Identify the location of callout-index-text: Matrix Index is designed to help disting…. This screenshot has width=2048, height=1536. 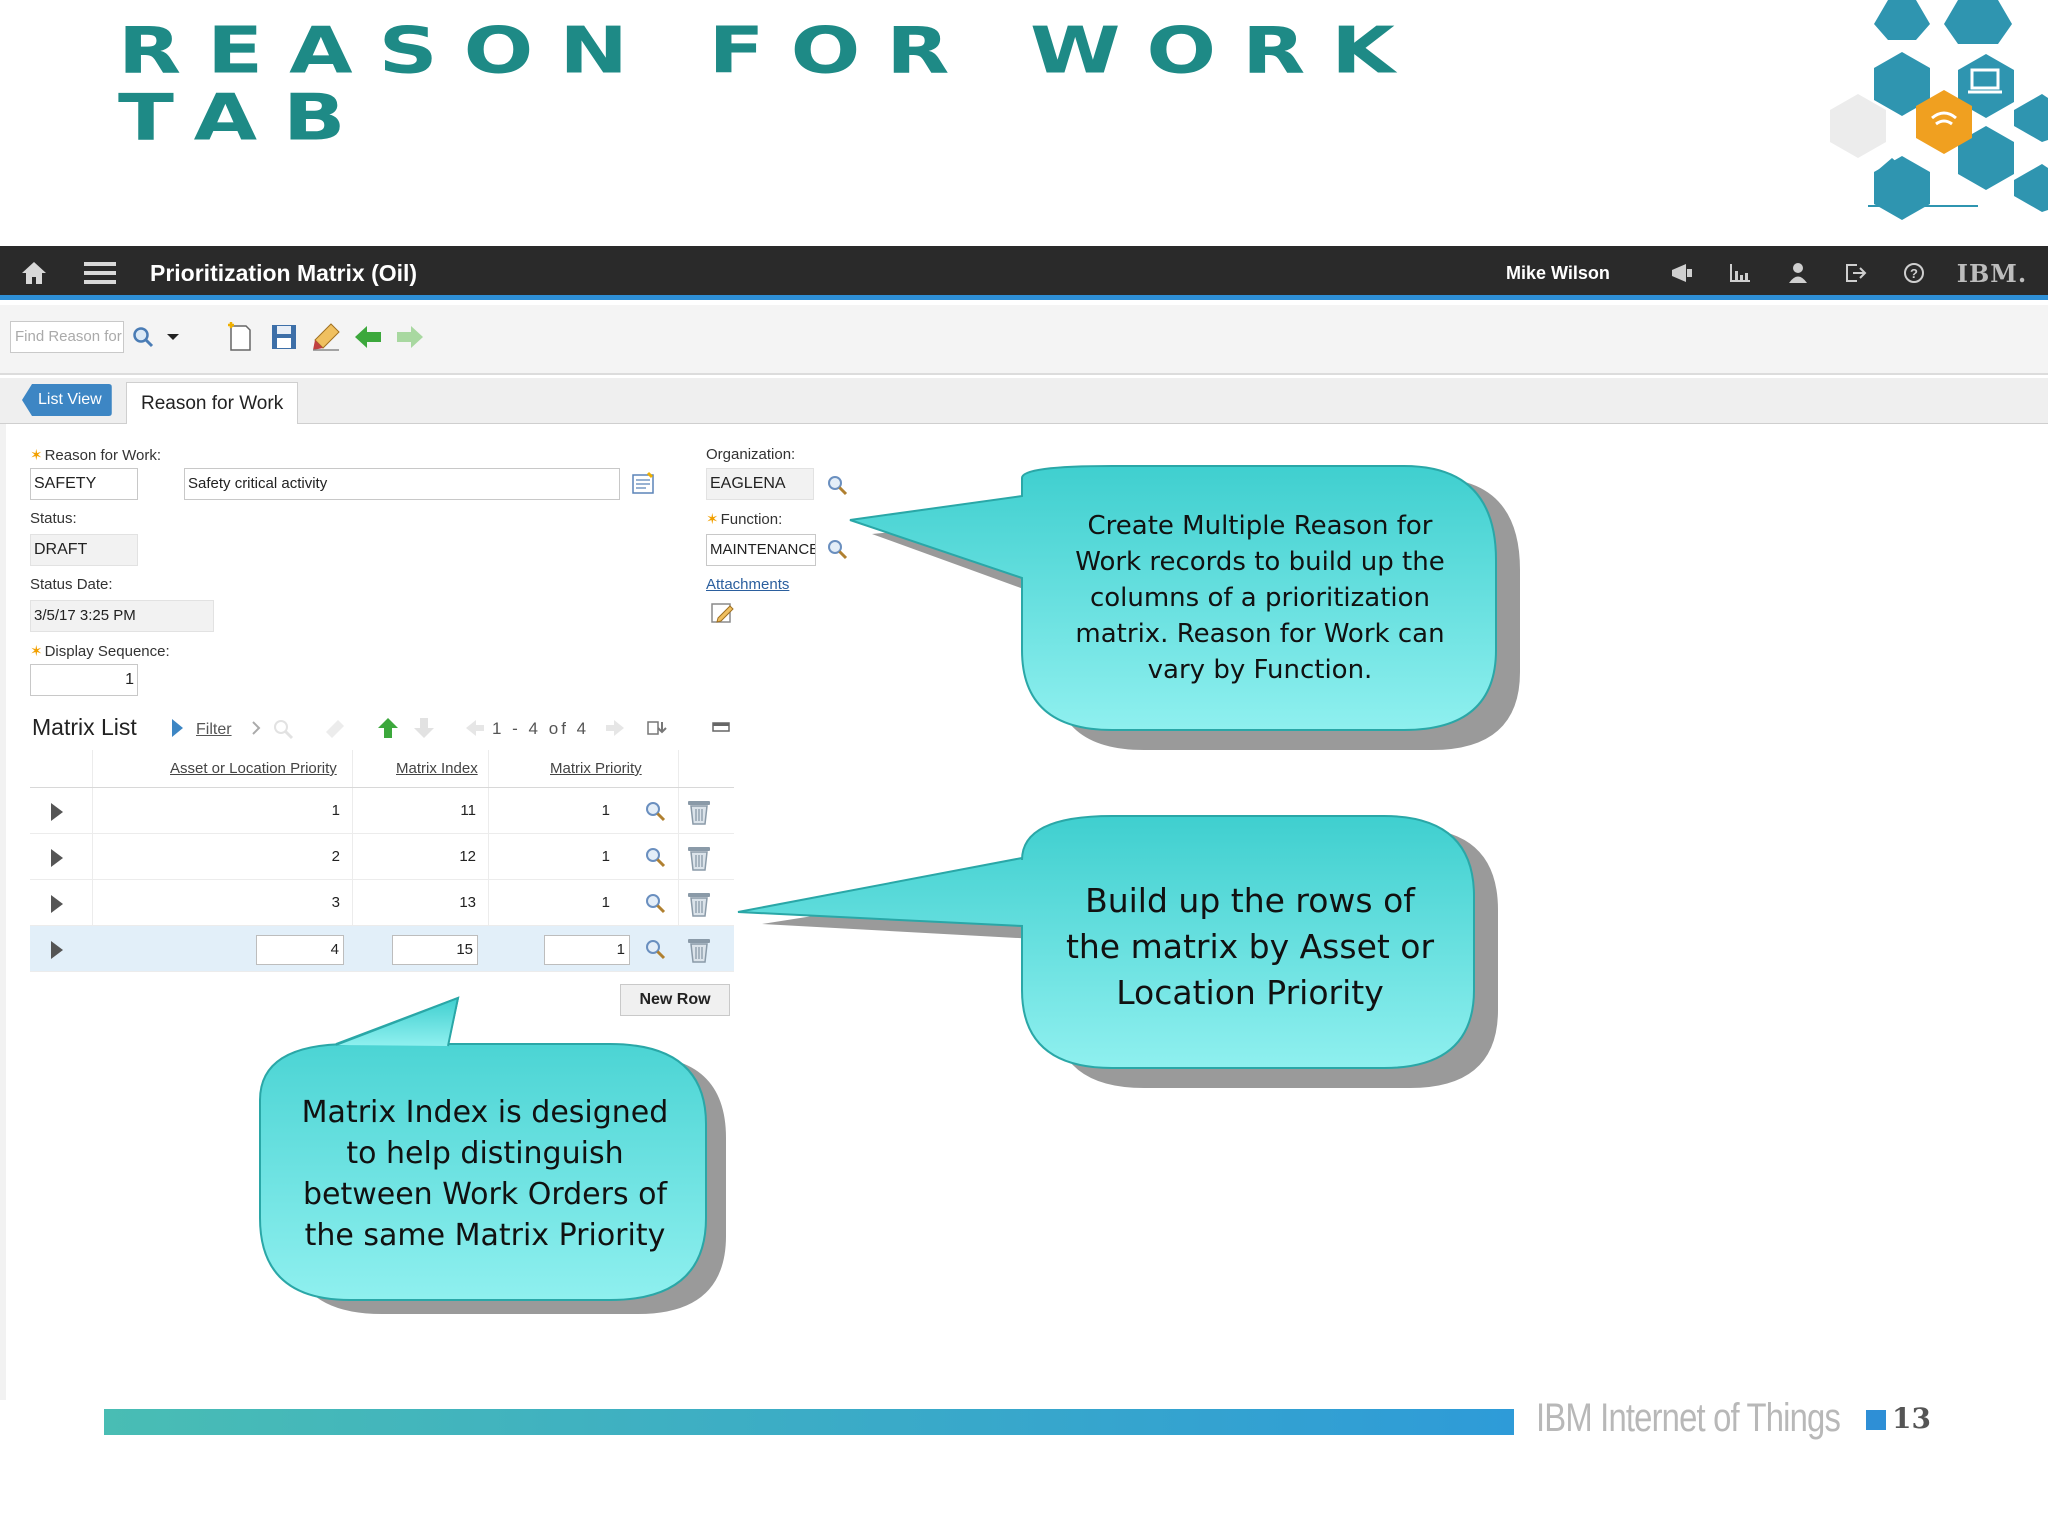
(485, 1174).